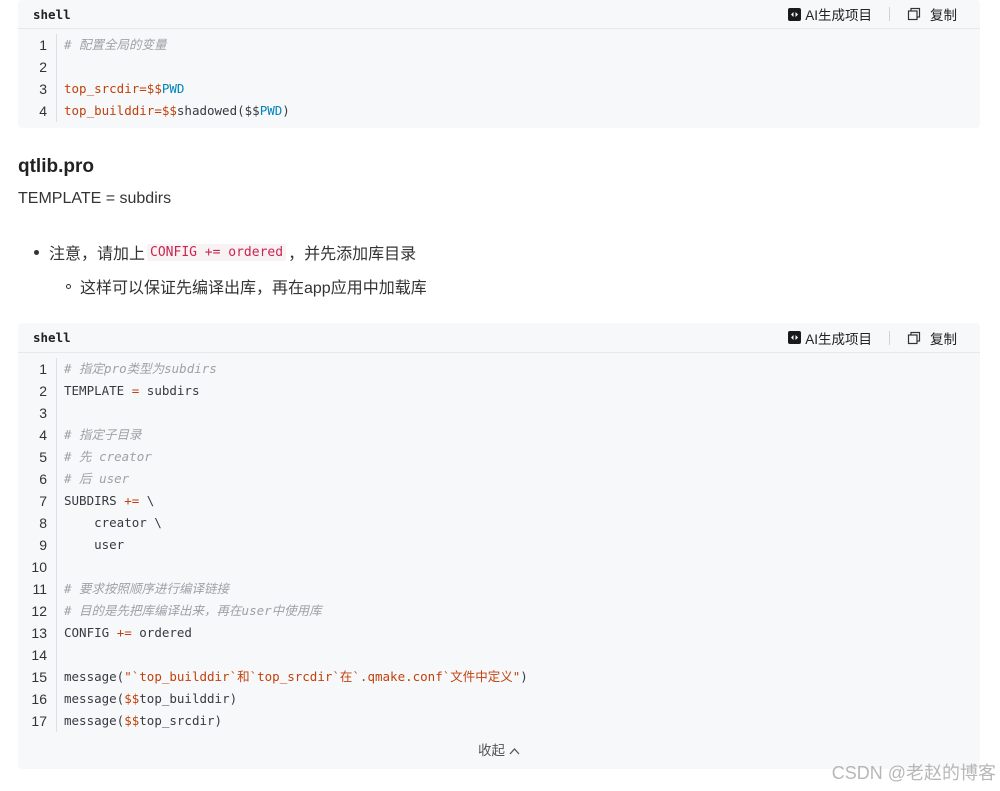 Image resolution: width=1000 pixels, height=791 pixels. What do you see at coordinates (37, 501) in the screenshot?
I see `line-number: 7` at bounding box center [37, 501].